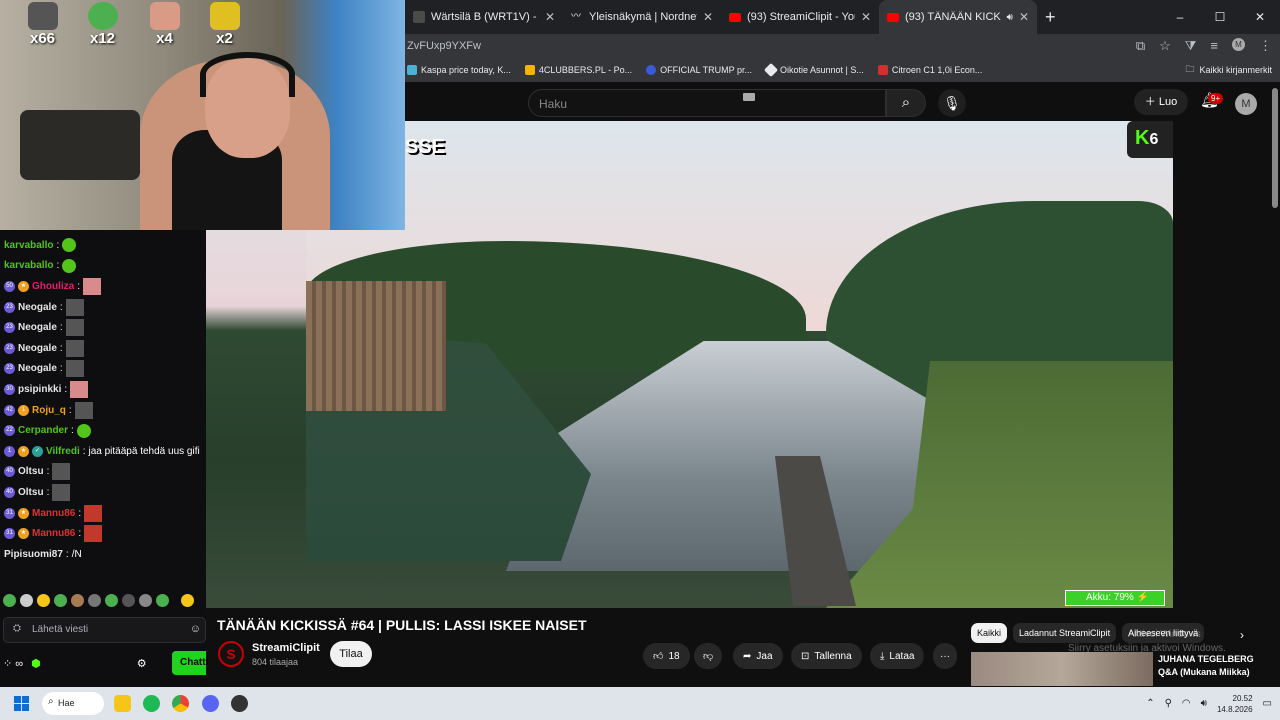 The width and height of the screenshot is (1280, 720). What do you see at coordinates (443, 46) in the screenshot?
I see `url-text: ZvFUxp9YXFw` at bounding box center [443, 46].